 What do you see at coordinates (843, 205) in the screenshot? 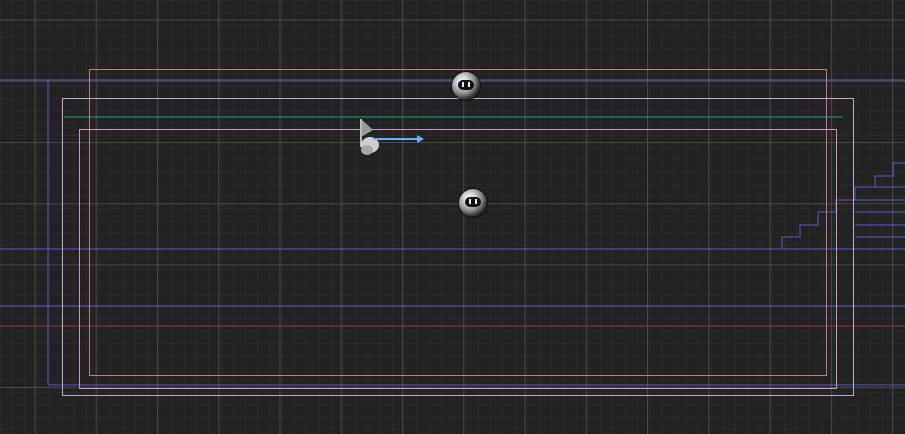
I see `staircase-guides` at bounding box center [843, 205].